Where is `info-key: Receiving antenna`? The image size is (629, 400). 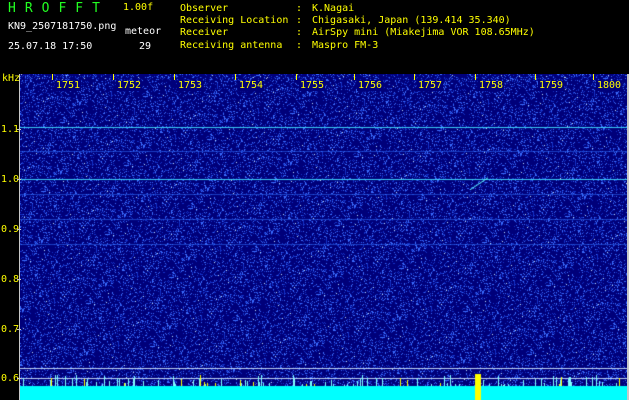 info-key: Receiving antenna is located at coordinates (231, 45).